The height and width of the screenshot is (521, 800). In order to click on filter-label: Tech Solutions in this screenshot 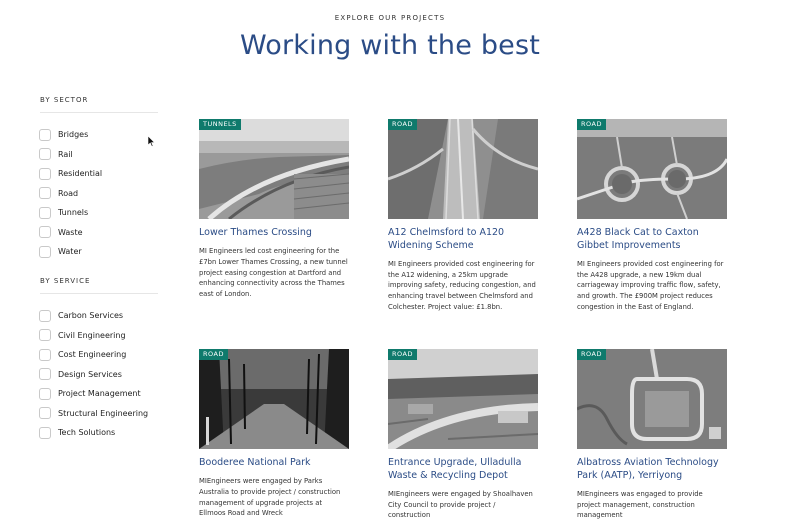, I will do `click(87, 433)`.